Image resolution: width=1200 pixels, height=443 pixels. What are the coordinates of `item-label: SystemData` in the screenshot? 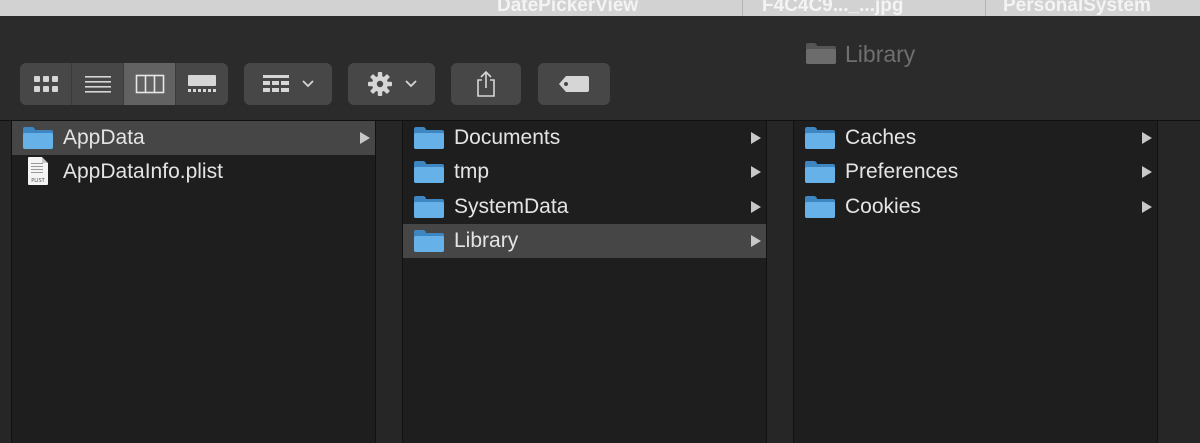 It's located at (511, 206).